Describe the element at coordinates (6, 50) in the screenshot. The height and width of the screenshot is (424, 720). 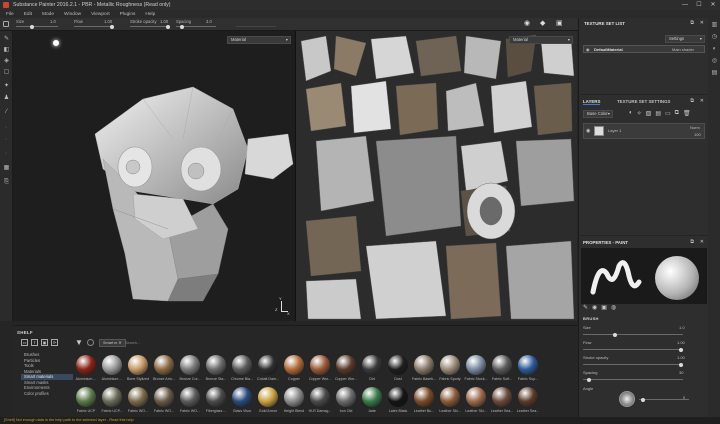
I see `eraser-icon: ◧` at that location.